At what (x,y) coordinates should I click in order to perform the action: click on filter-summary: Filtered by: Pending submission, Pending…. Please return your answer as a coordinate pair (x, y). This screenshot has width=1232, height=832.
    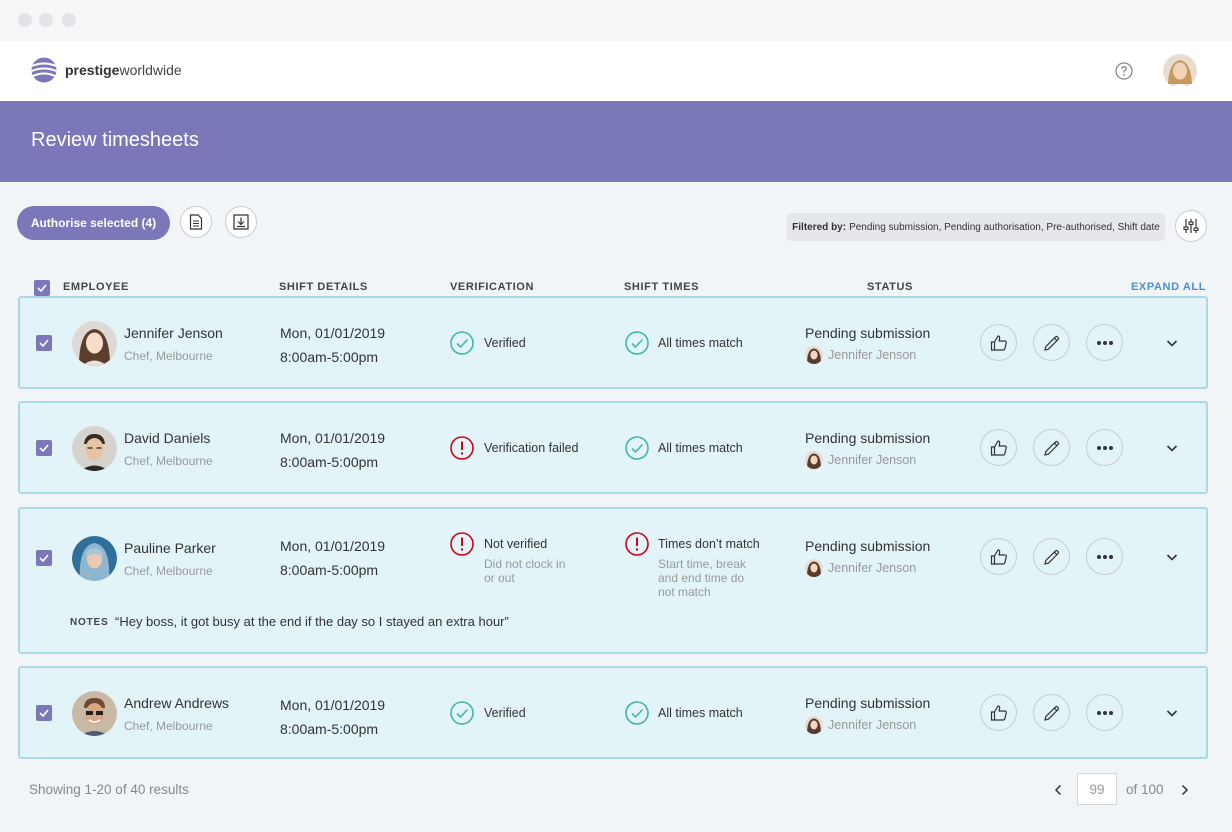
    Looking at the image, I should click on (976, 227).